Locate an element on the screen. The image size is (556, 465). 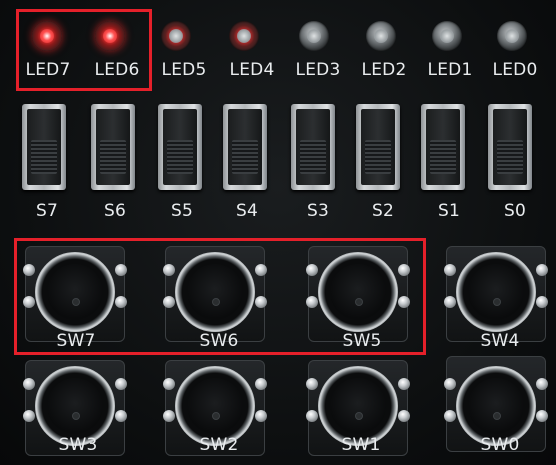
slide-switch-s2 is located at coordinates (378, 147).